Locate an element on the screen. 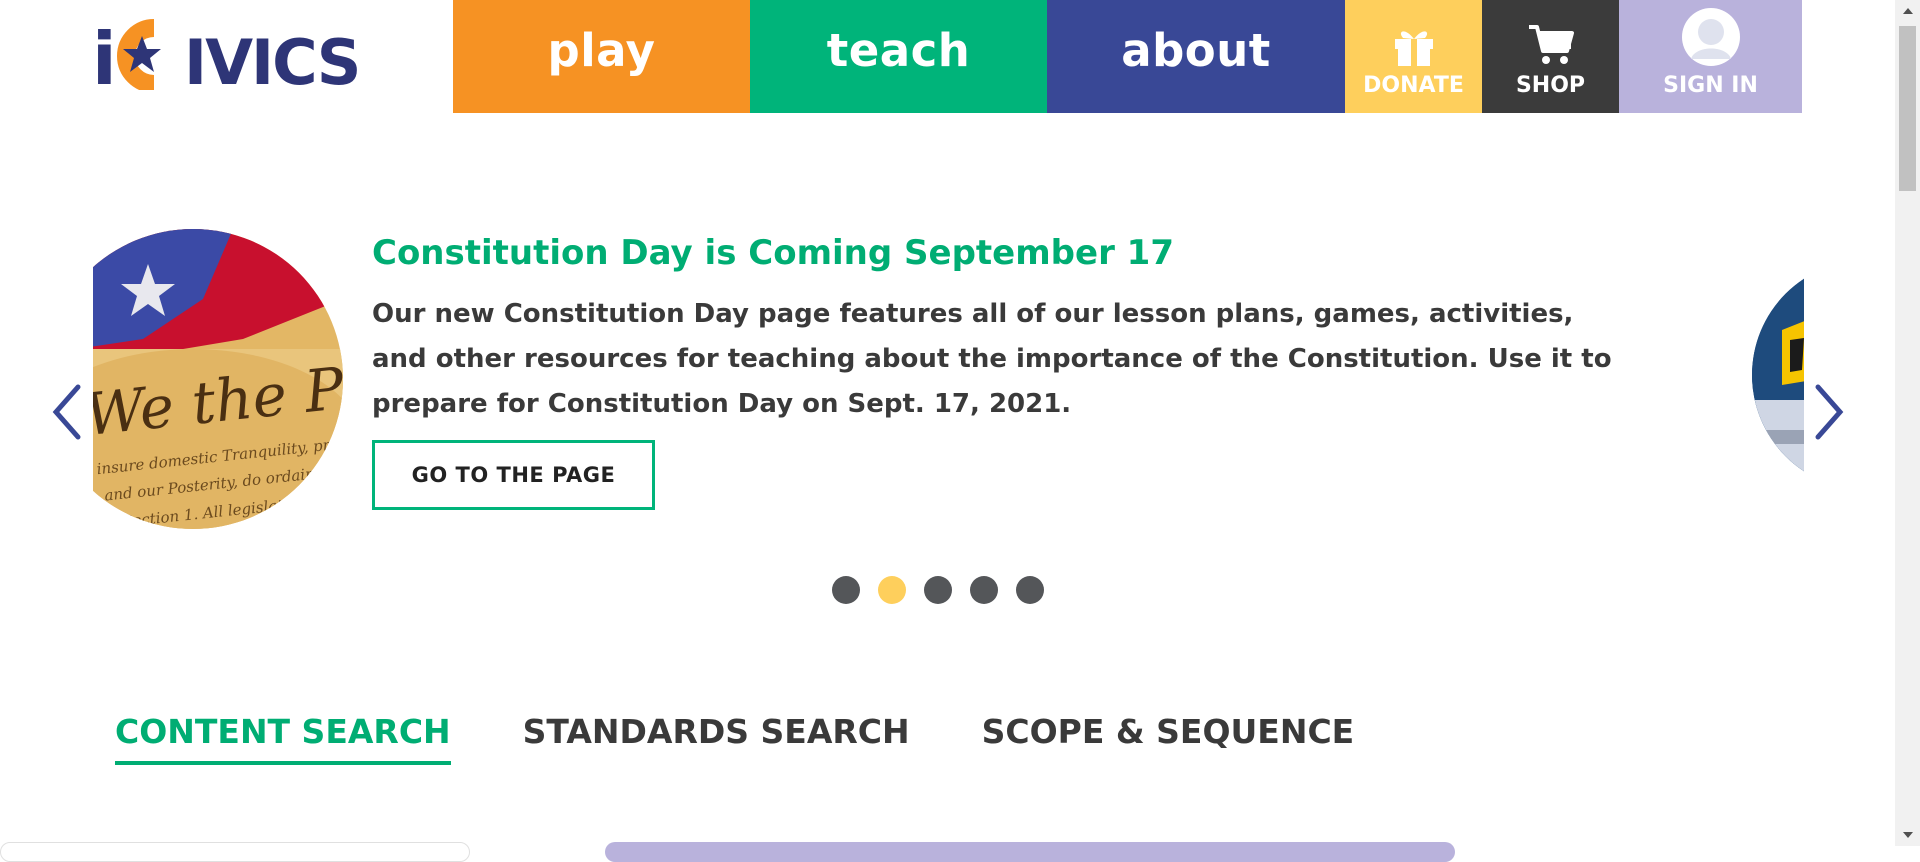 This screenshot has height=862, width=1920. carousel-pagination is located at coordinates (938, 590).